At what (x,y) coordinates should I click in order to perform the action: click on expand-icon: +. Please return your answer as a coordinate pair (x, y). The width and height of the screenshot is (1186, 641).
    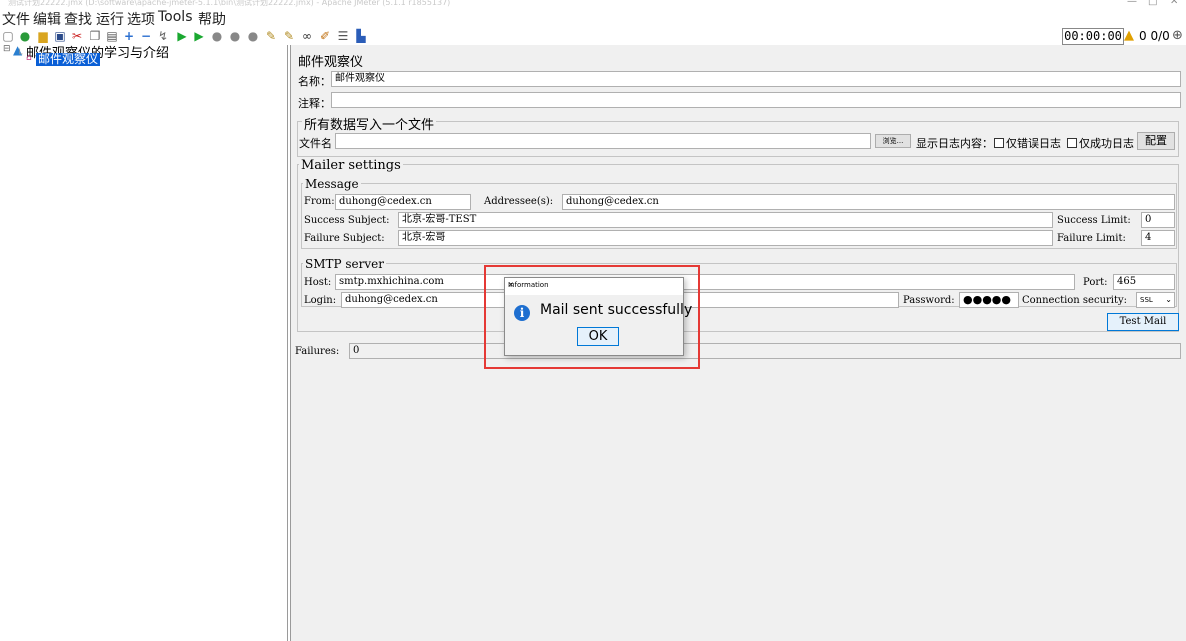
    Looking at the image, I should click on (129, 36).